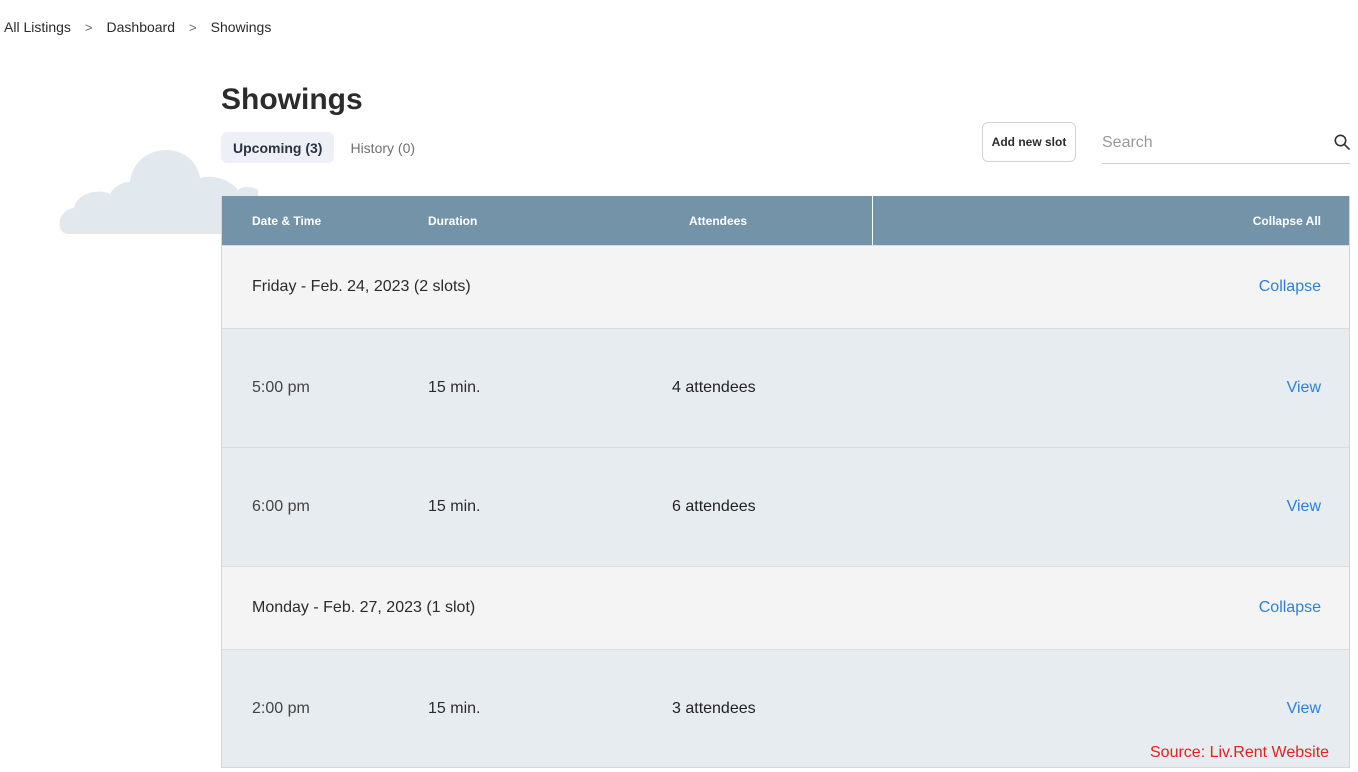 Image resolution: width=1358 pixels, height=772 pixels. I want to click on breadcrumb: All Listings > Dashboard > Showings, so click(137, 27).